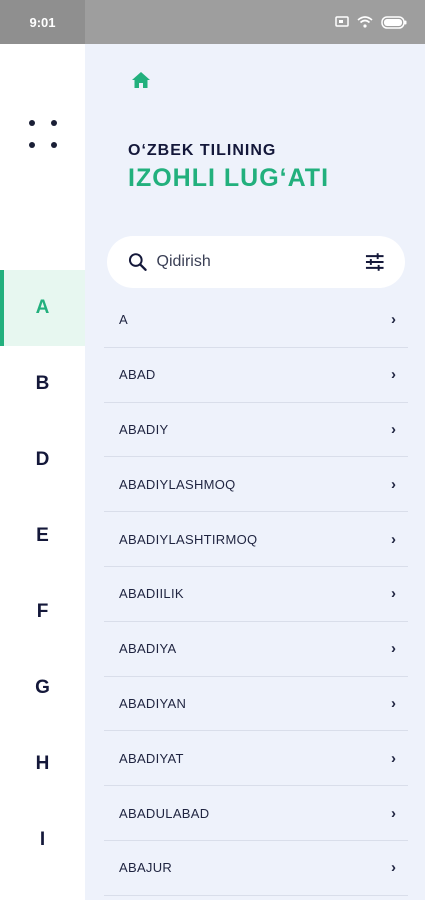  What do you see at coordinates (256, 704) in the screenshot?
I see `word-list-item: ABADIYAN ›` at bounding box center [256, 704].